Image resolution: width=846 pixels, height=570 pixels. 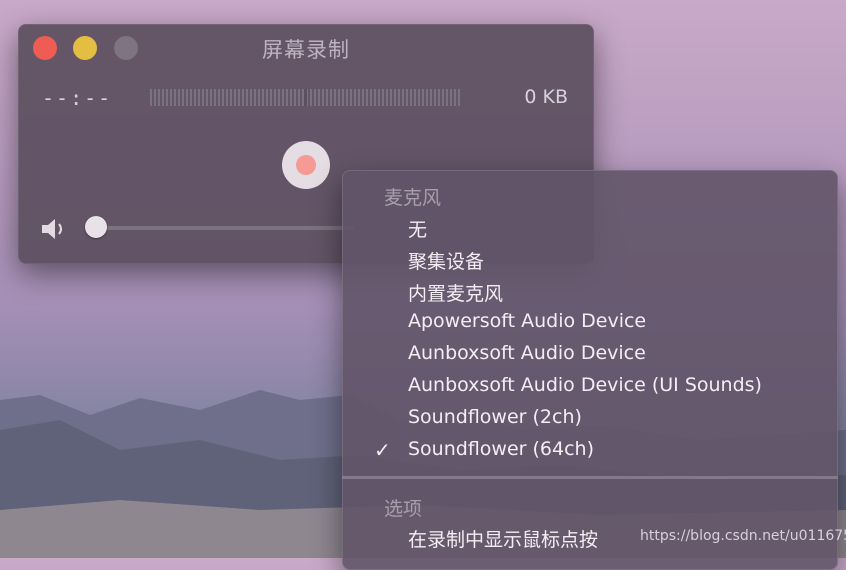 I want to click on menu-item-built-in-mic: 内置麦克风, so click(x=455, y=292).